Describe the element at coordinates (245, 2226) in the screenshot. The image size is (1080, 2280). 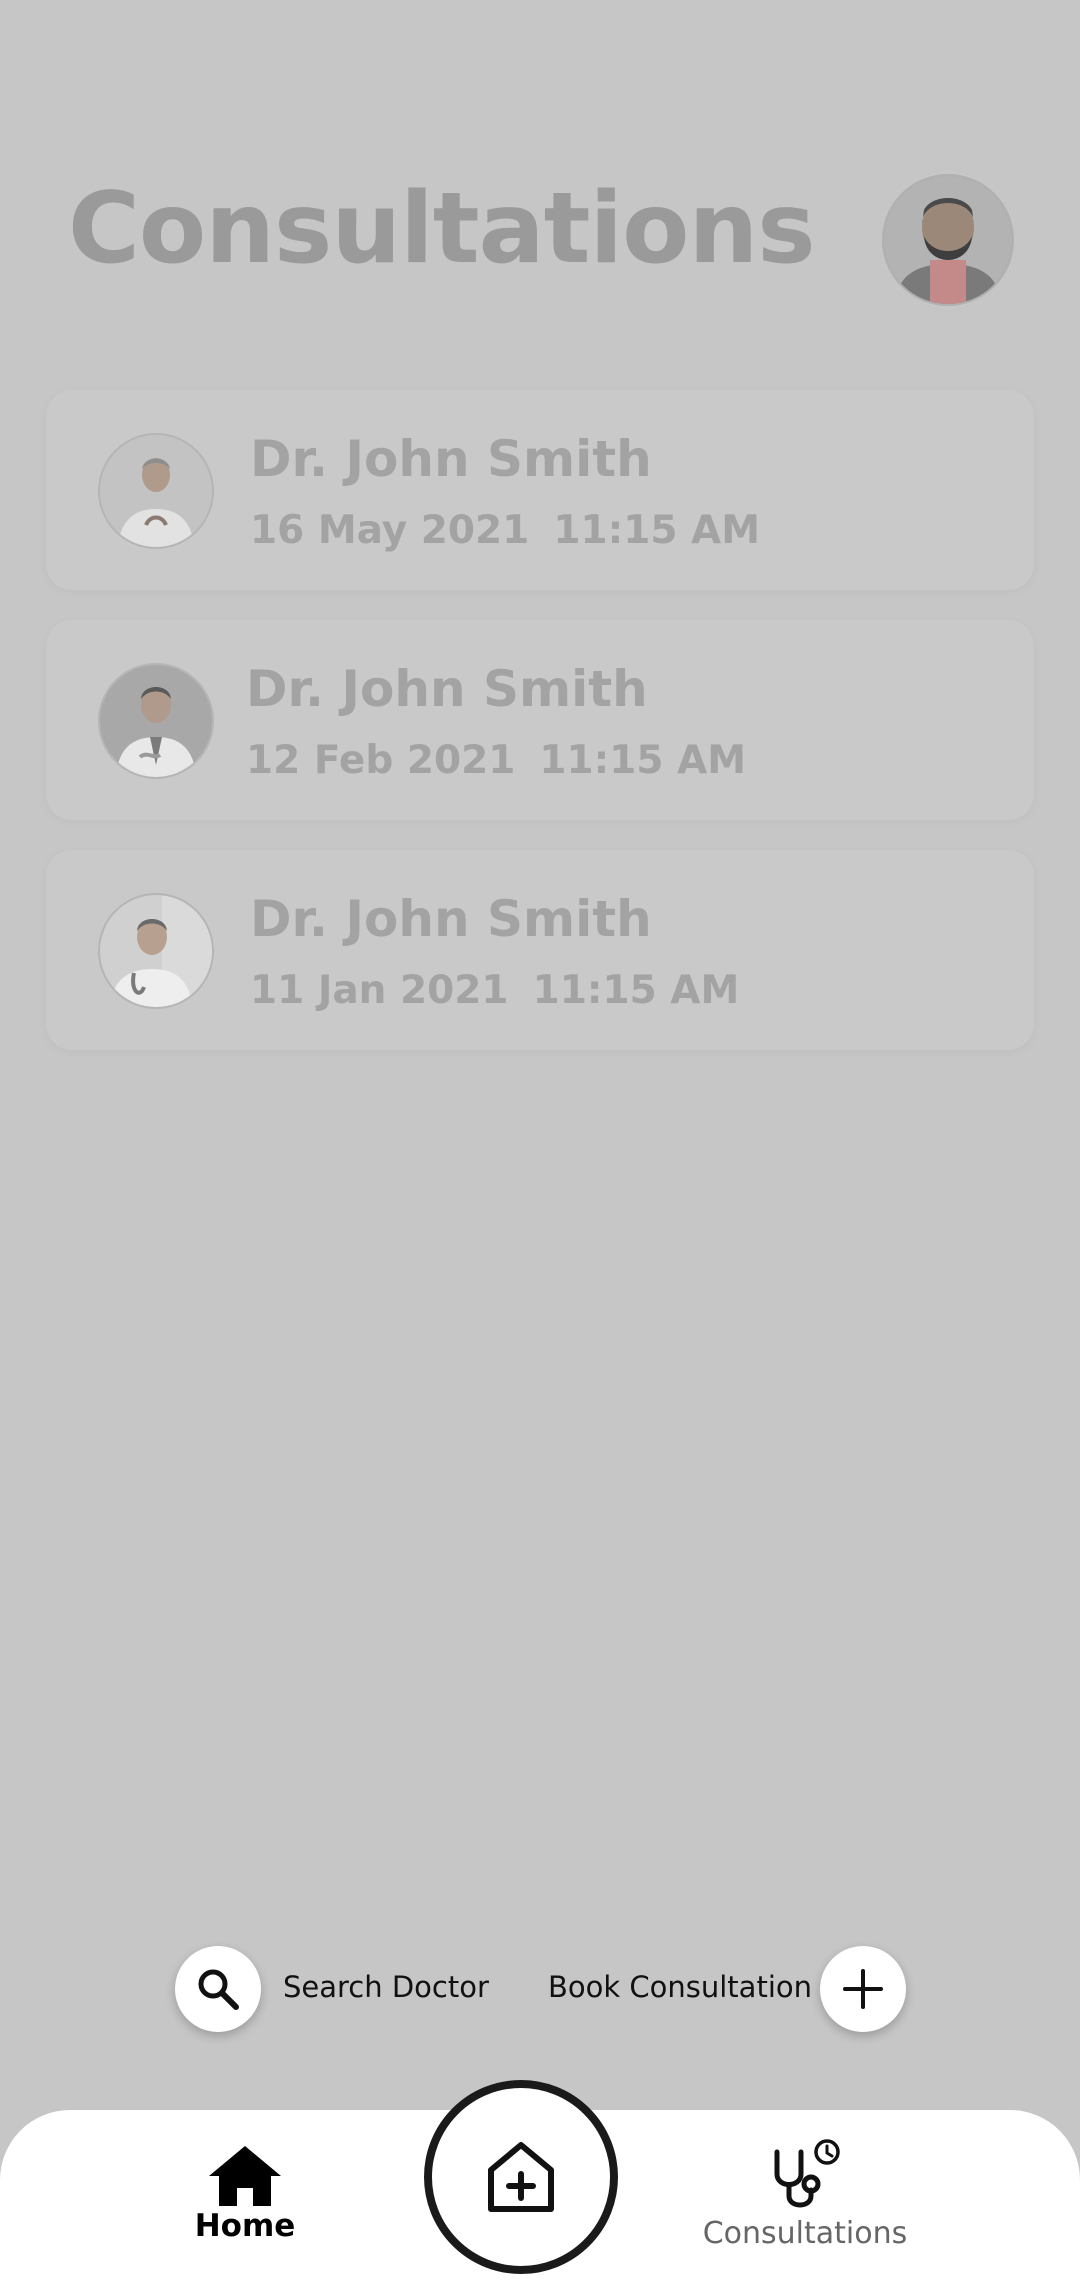
I see `nav-label-home: Home` at that location.